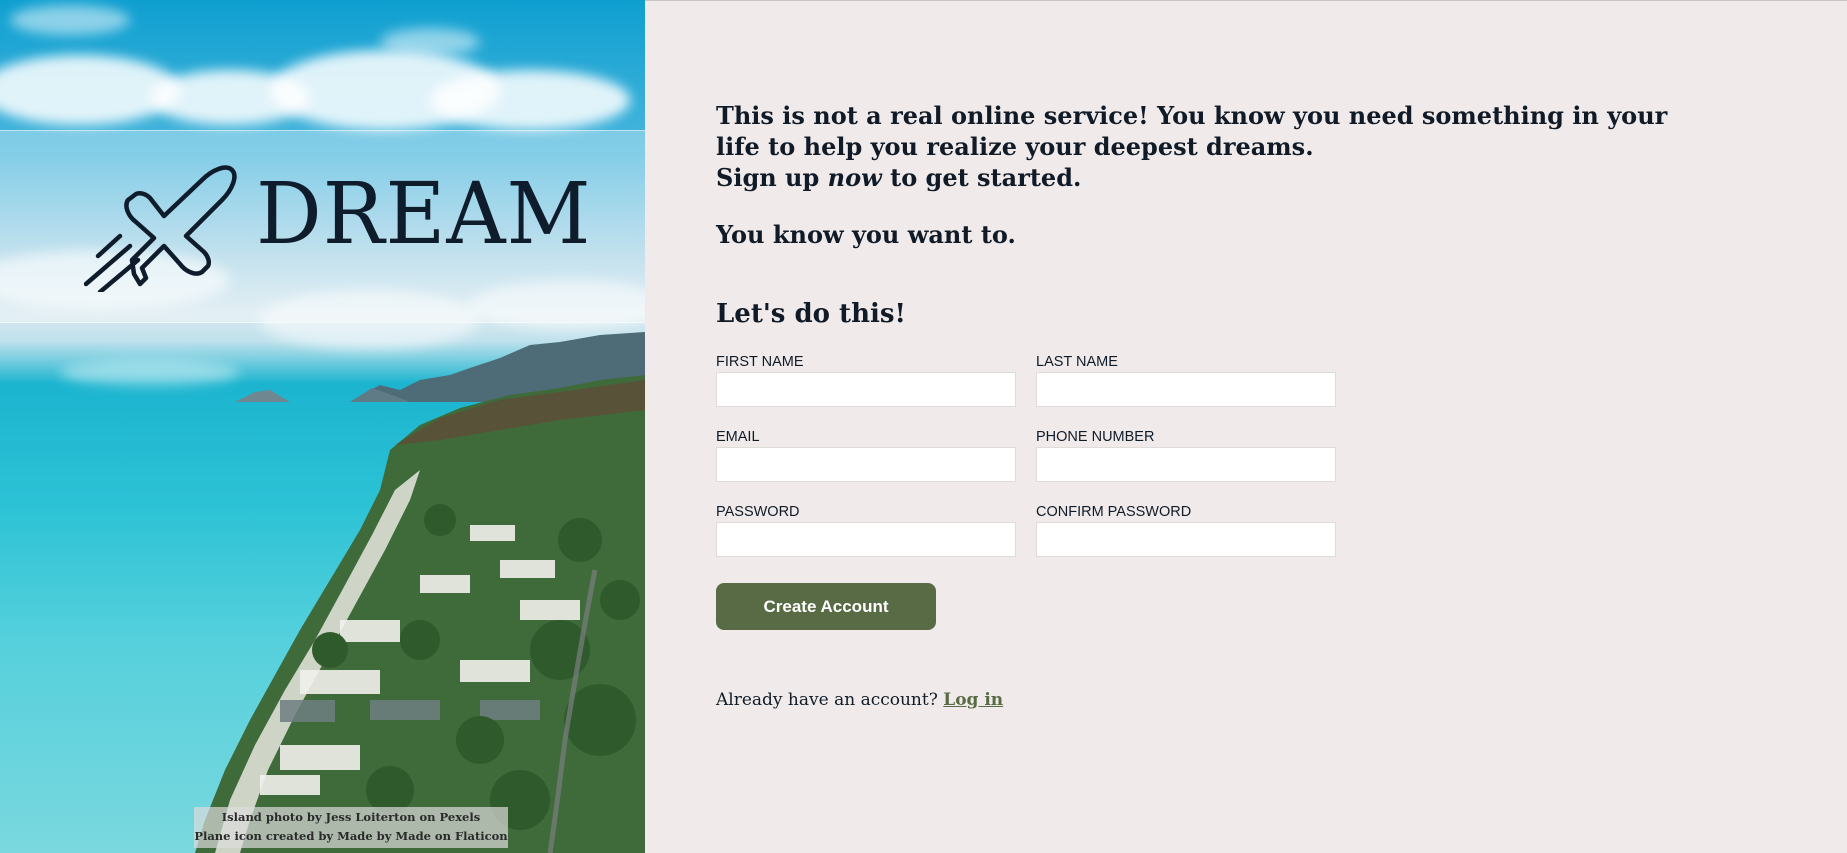 Image resolution: width=1847 pixels, height=853 pixels. I want to click on login-link: Log in, so click(973, 700).